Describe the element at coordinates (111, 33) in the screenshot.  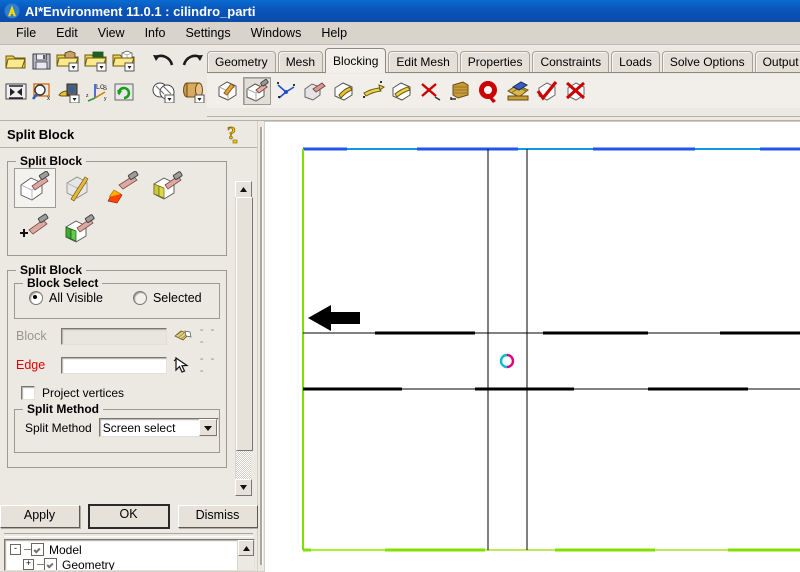
I see `menu-view: View` at that location.